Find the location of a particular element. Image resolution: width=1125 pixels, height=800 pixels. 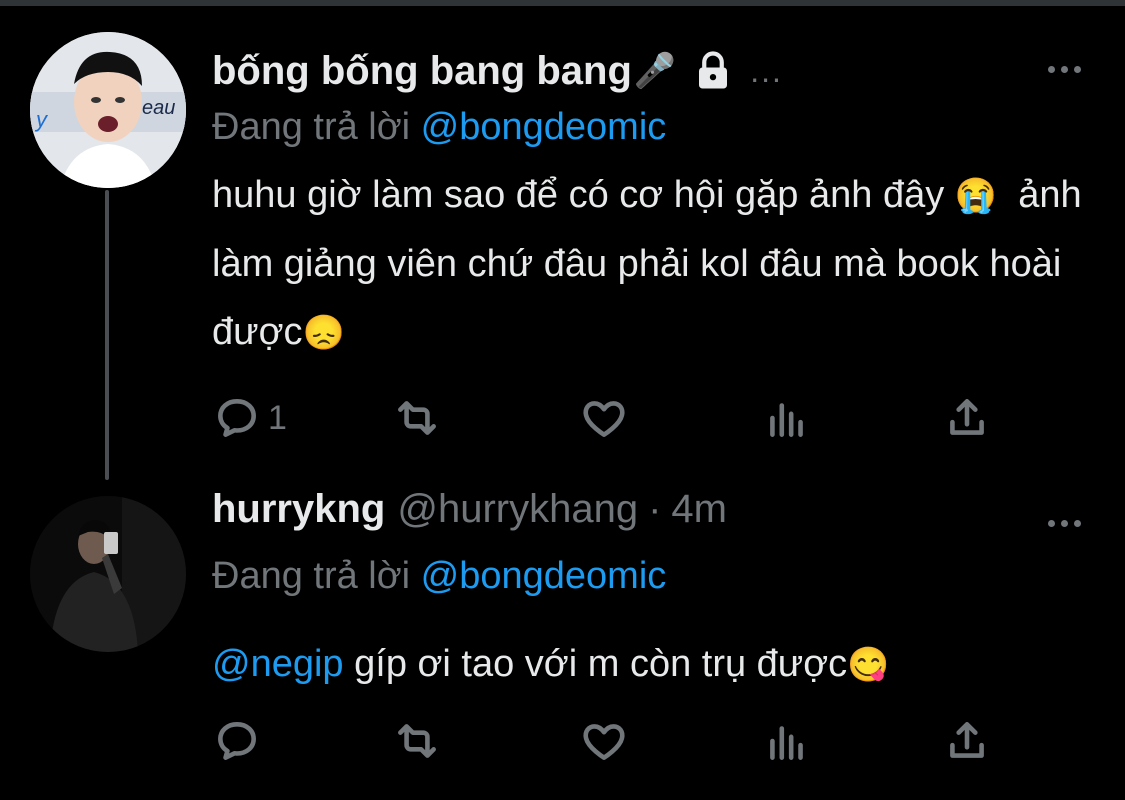

avatar: y eau is located at coordinates (108, 110).